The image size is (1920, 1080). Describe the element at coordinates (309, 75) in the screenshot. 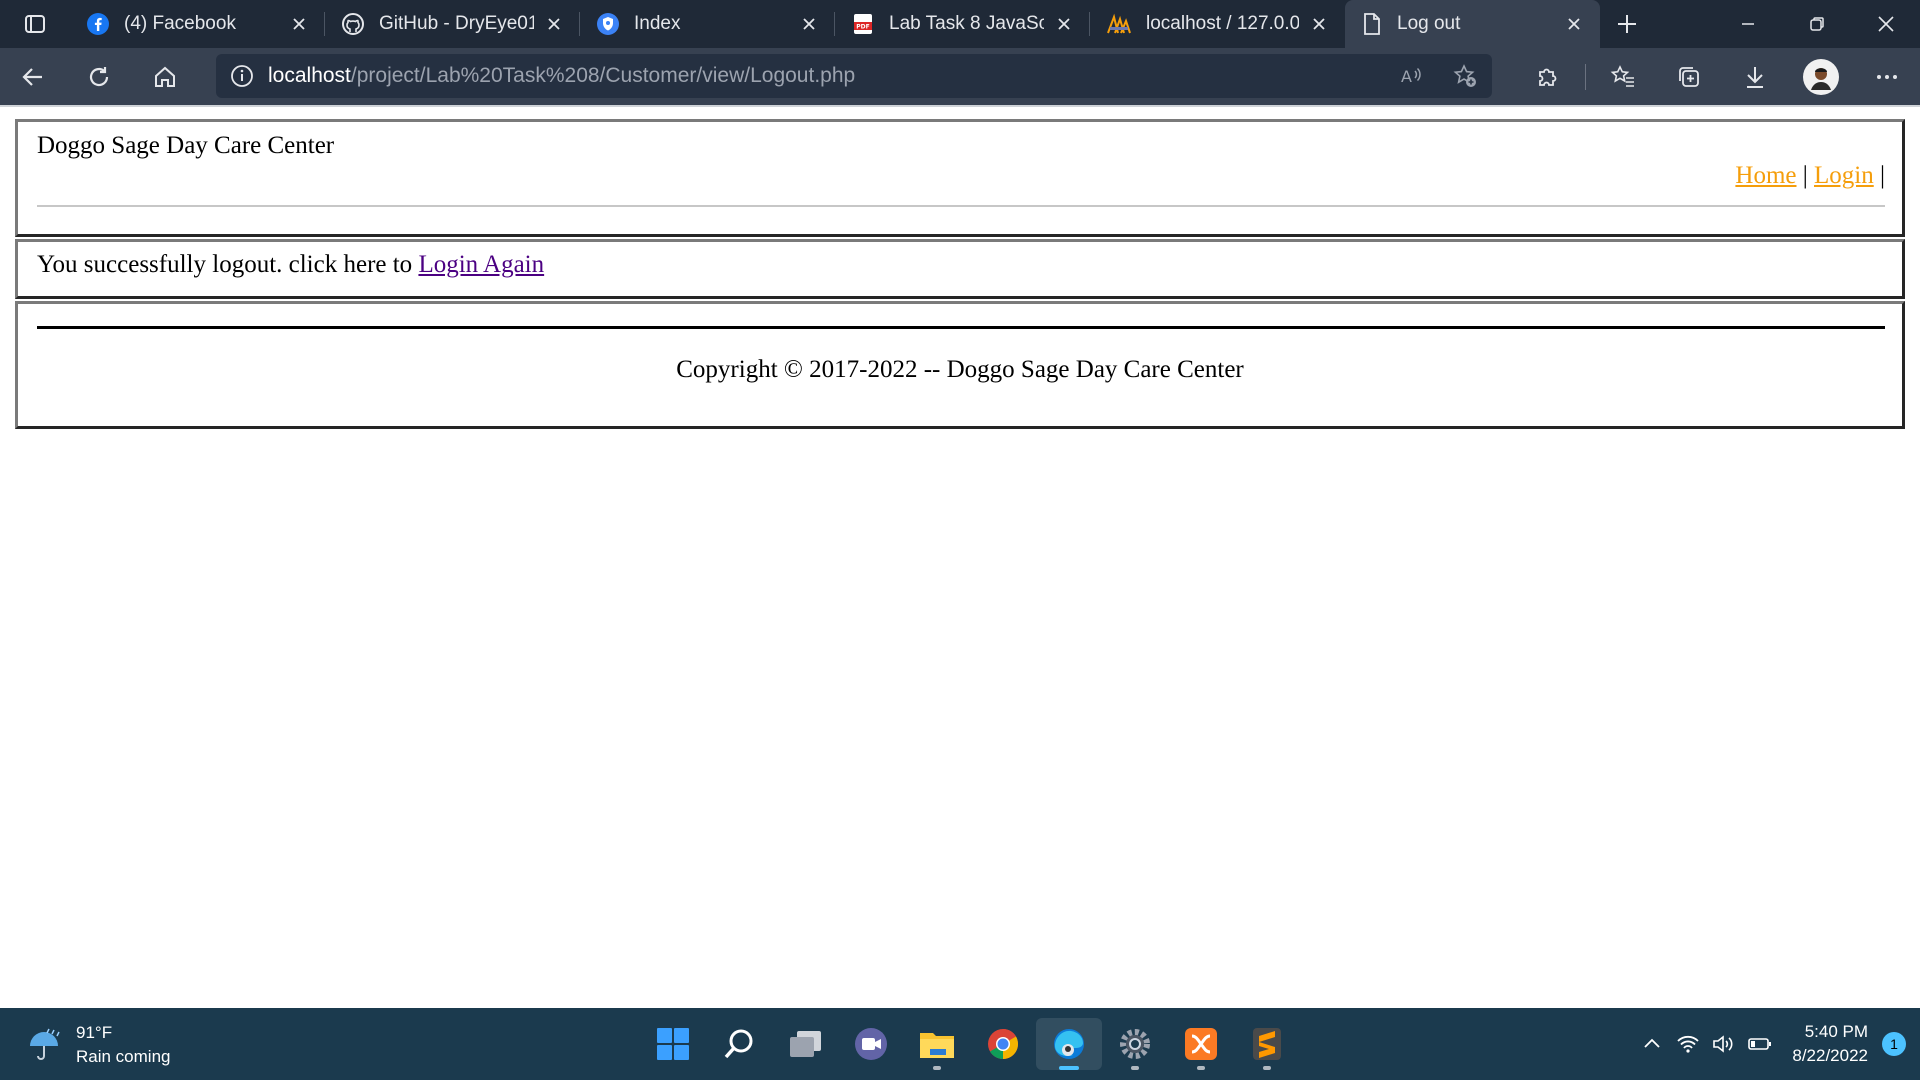

I see `url-host: localhost` at that location.